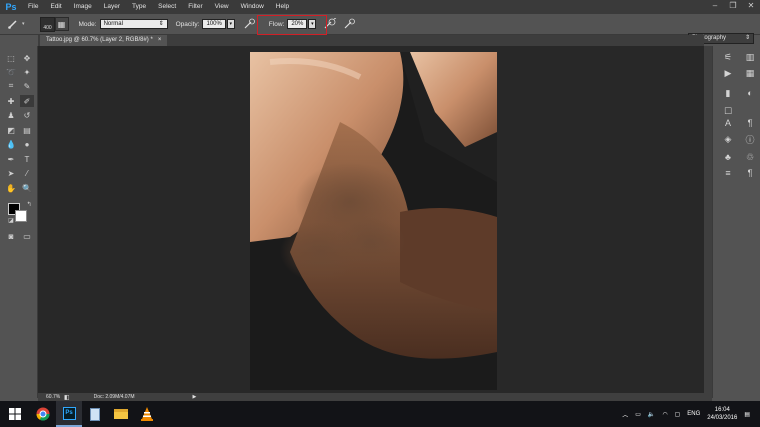  What do you see at coordinates (13, 24) in the screenshot?
I see `brush-tool-preset-icon` at bounding box center [13, 24].